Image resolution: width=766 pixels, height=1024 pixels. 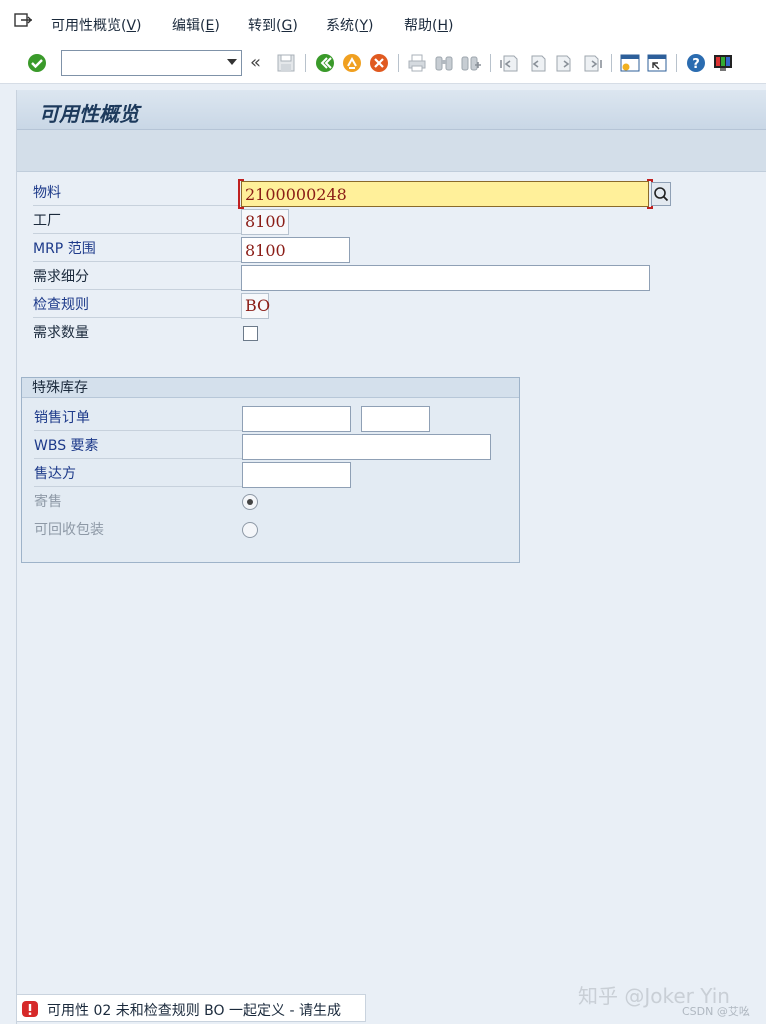 I want to click on enter-icon, so click(x=37, y=63).